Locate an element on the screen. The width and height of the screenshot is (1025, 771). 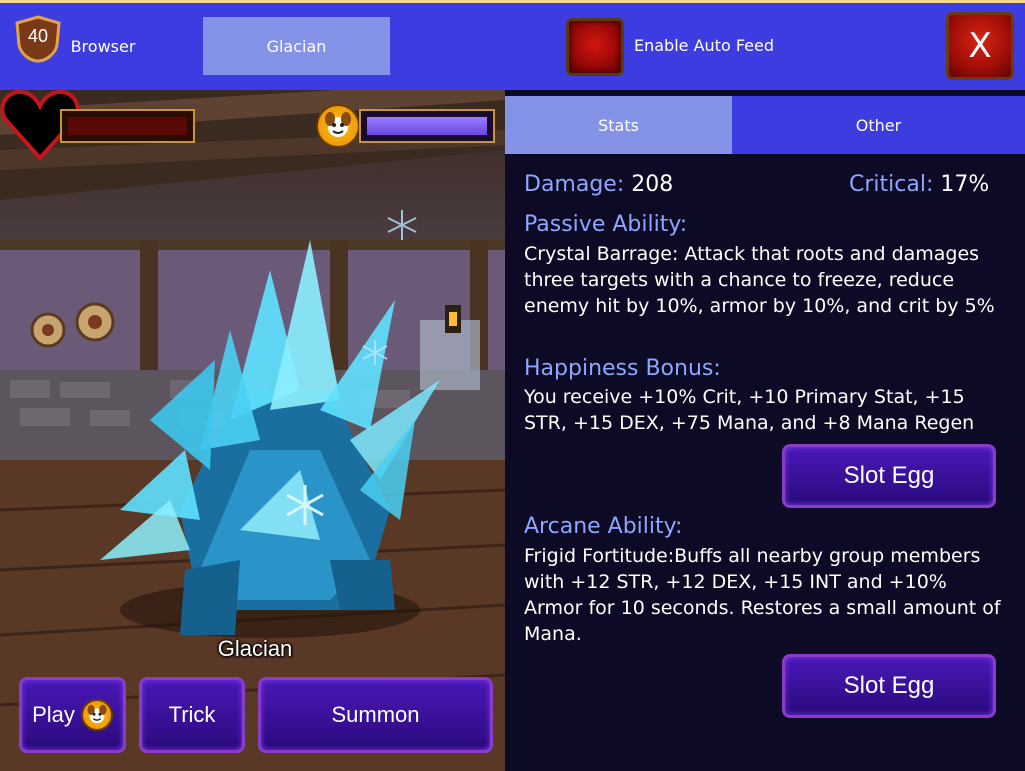
damage-stat: Damage: 208 is located at coordinates (598, 184).